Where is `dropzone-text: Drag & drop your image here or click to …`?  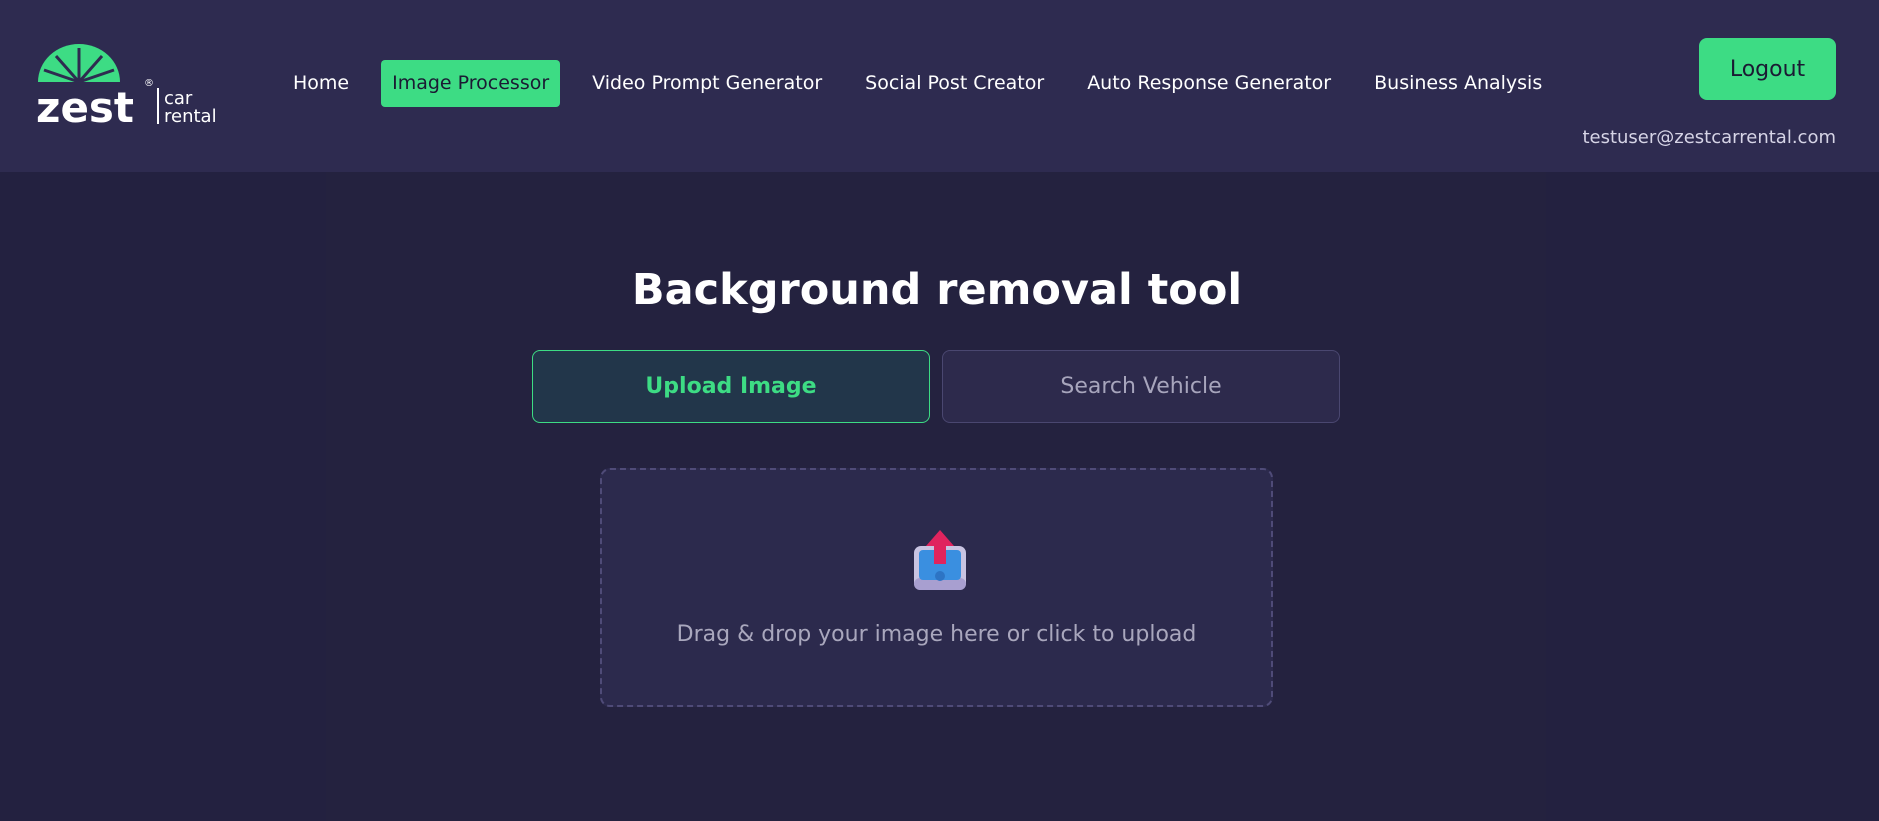
dropzone-text: Drag & drop your image here or click to … is located at coordinates (936, 634).